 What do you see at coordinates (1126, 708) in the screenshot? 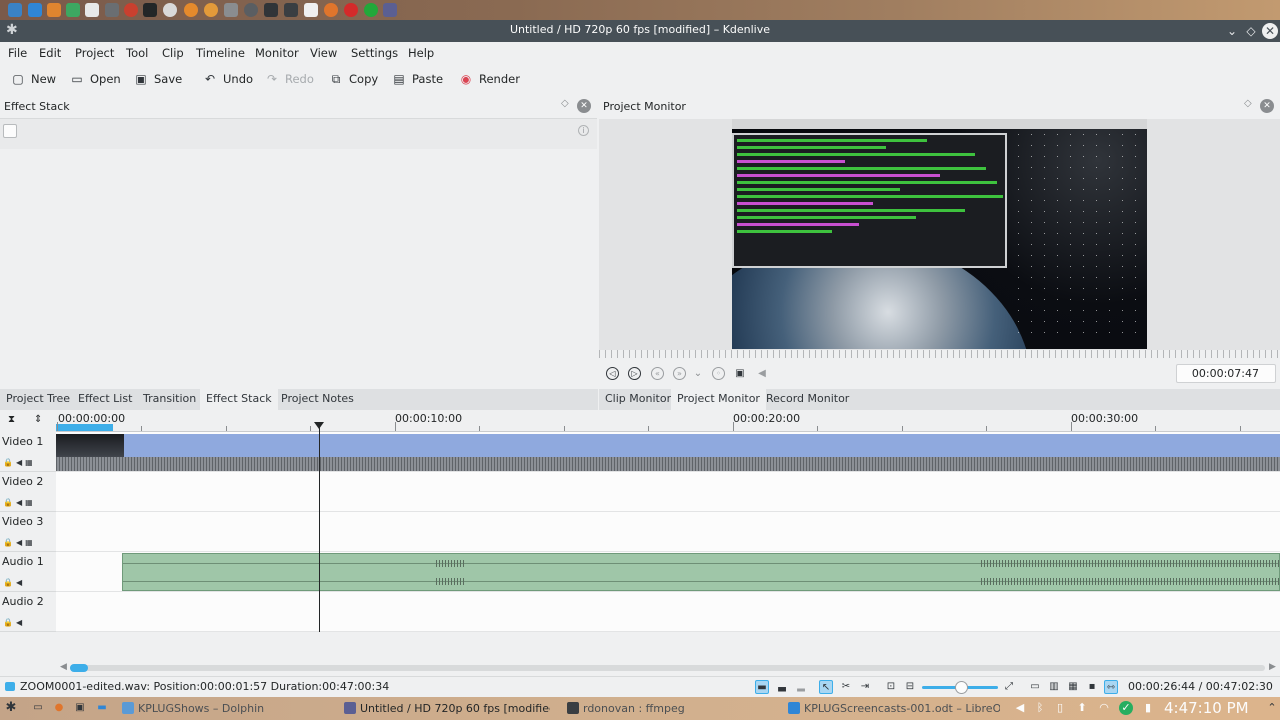
I see `notifications-icon: ✓` at bounding box center [1126, 708].